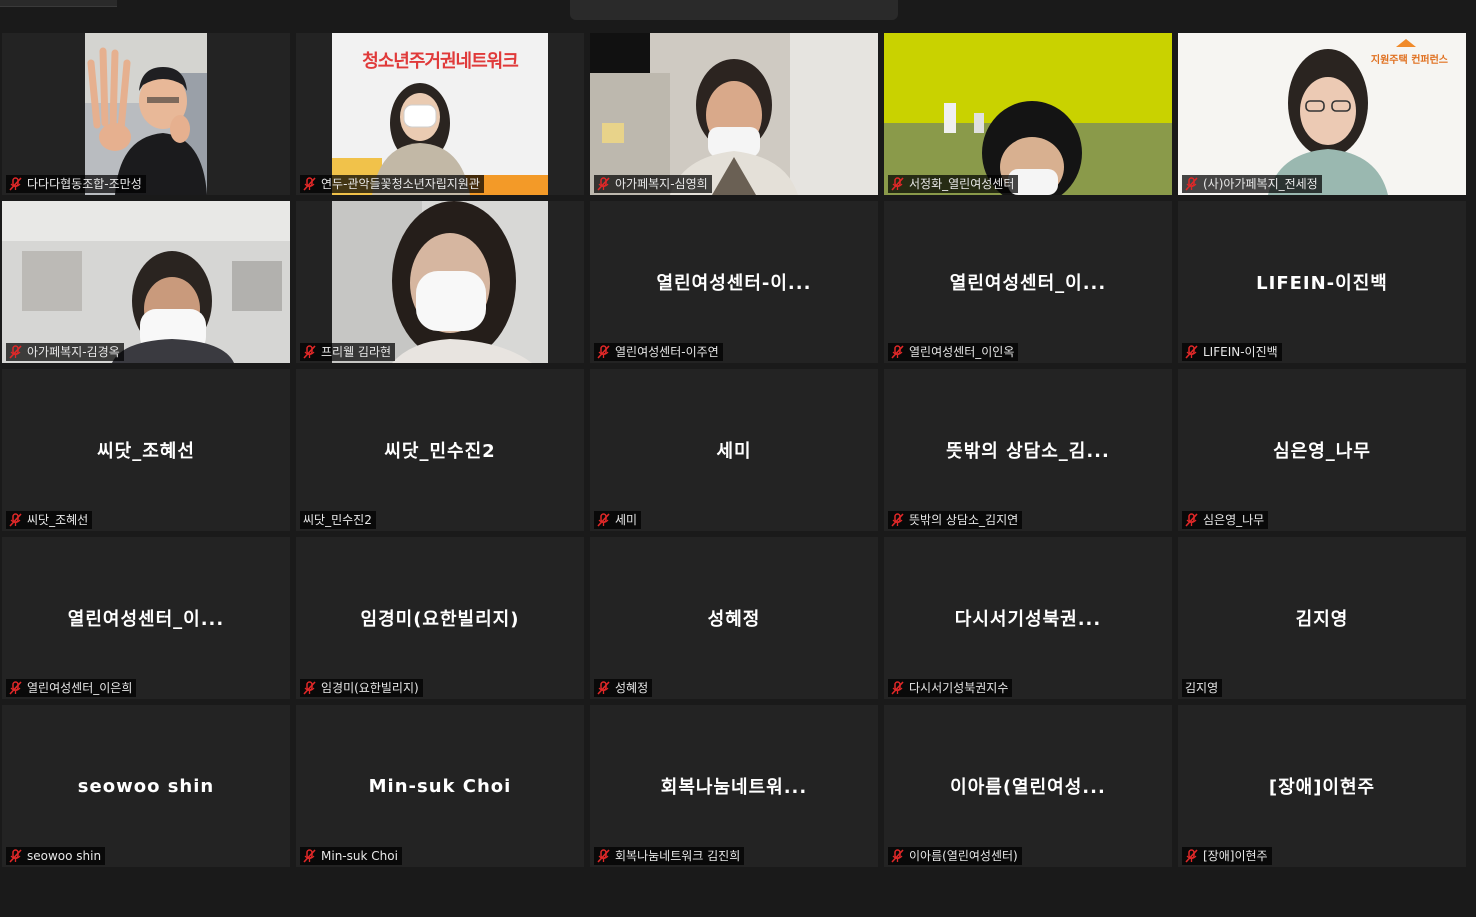 The width and height of the screenshot is (1476, 917). I want to click on participant-name-label: (사)아가페복지_전세정, so click(1252, 184).